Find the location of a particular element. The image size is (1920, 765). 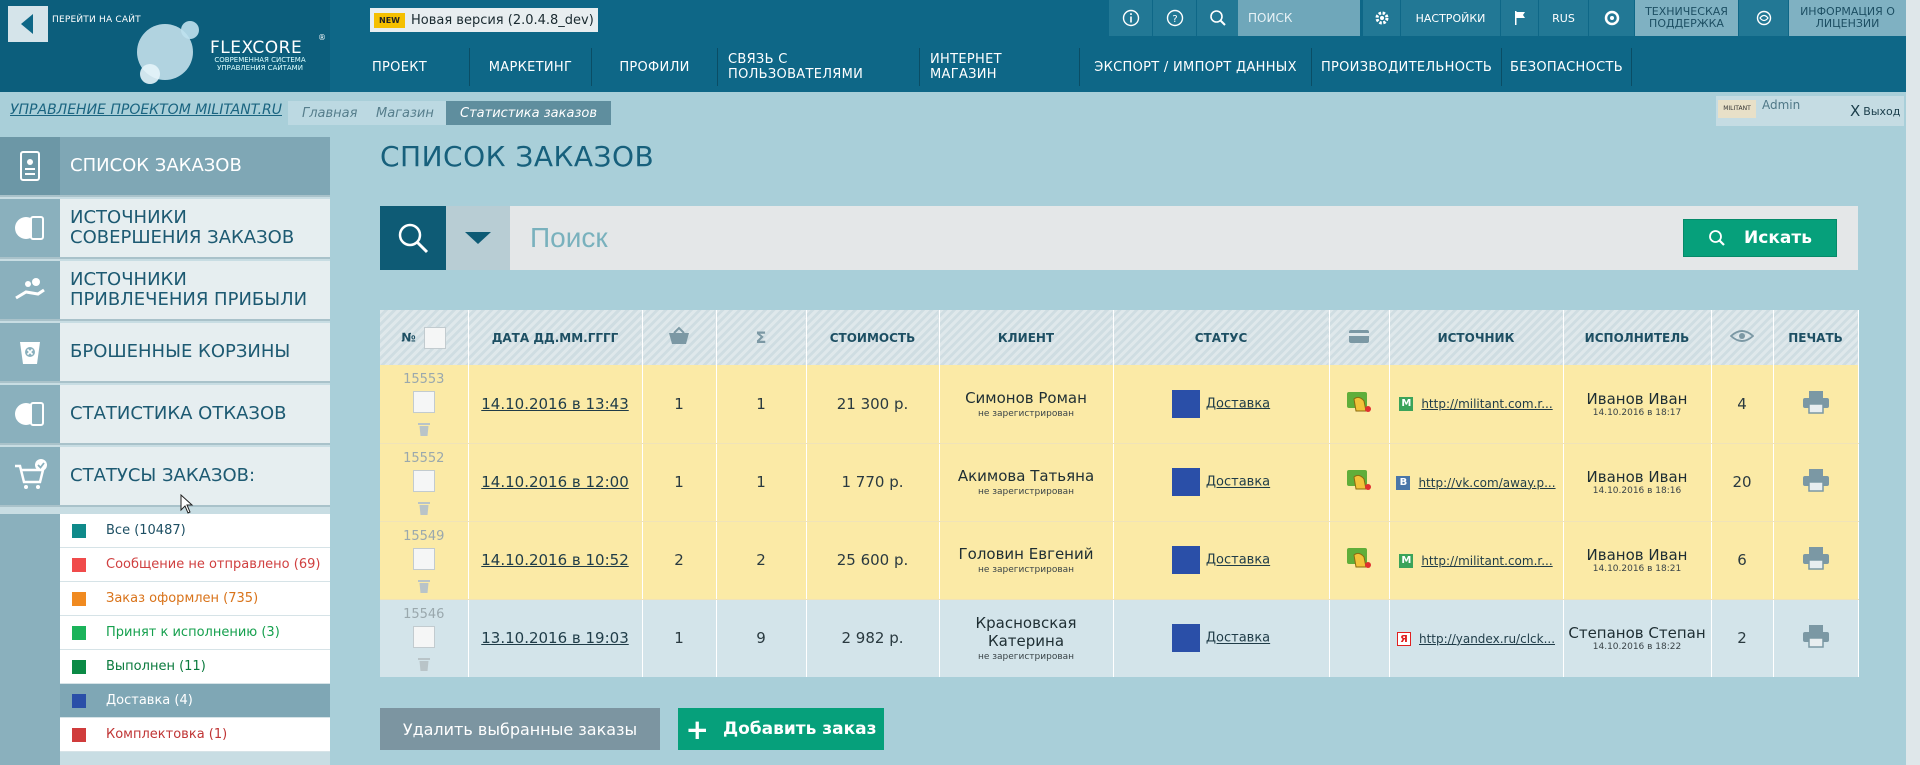

status-filter-item: Заказ оформлен (735) is located at coordinates (195, 599).